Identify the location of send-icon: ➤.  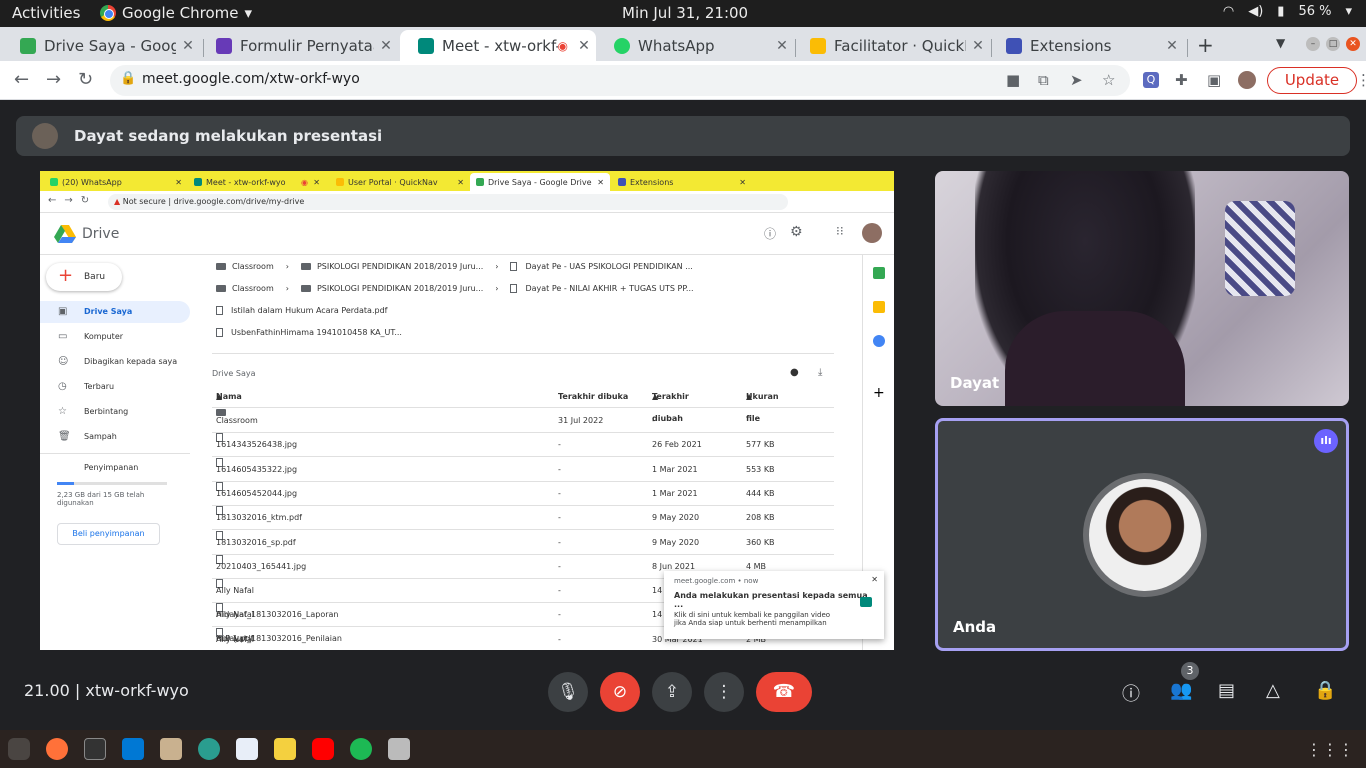
(1076, 80).